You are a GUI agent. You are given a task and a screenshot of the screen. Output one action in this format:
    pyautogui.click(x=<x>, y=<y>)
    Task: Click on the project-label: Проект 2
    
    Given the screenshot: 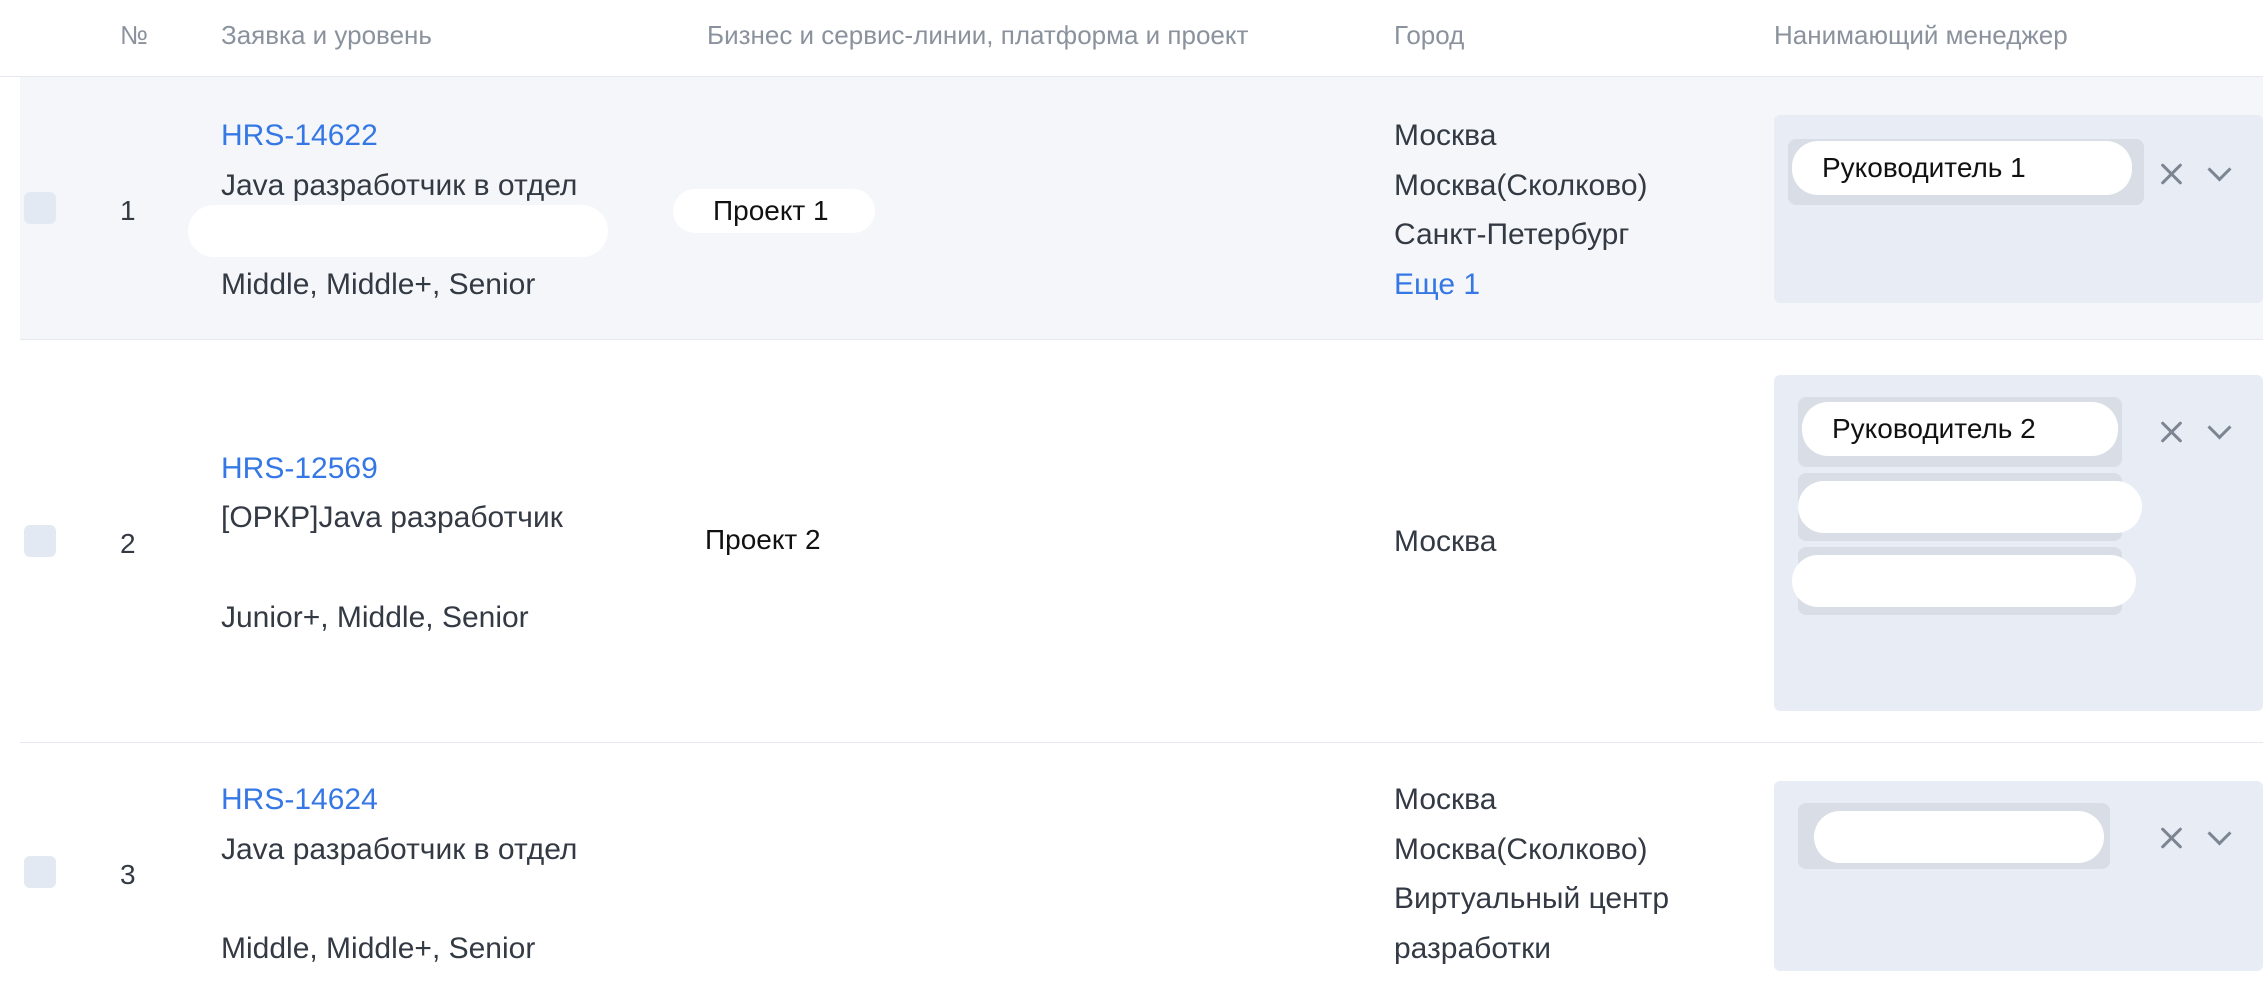 What is the action you would take?
    pyautogui.click(x=763, y=539)
    